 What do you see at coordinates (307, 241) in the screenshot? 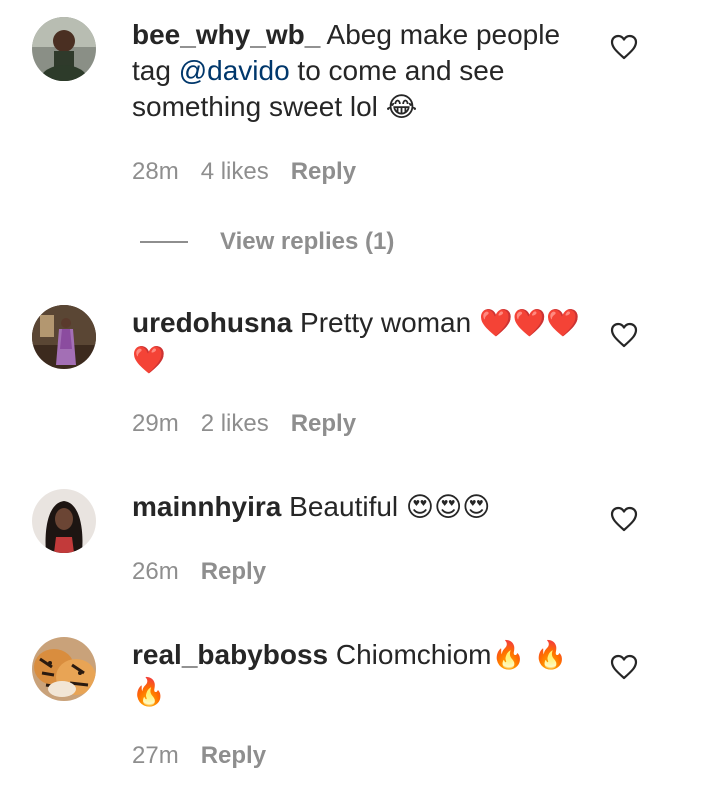
I see `view-replies-label: View replies (1)` at bounding box center [307, 241].